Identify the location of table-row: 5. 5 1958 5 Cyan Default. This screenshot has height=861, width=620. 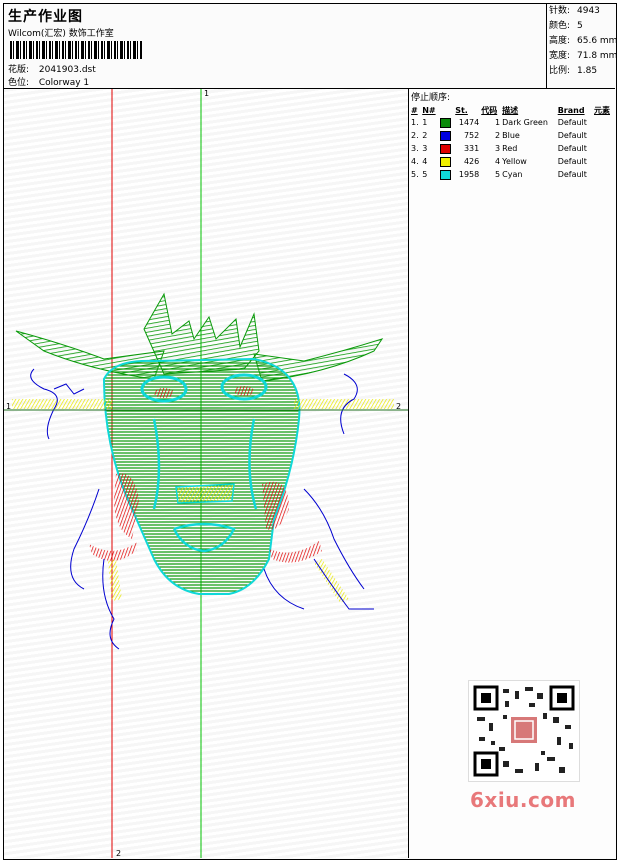
(512, 174).